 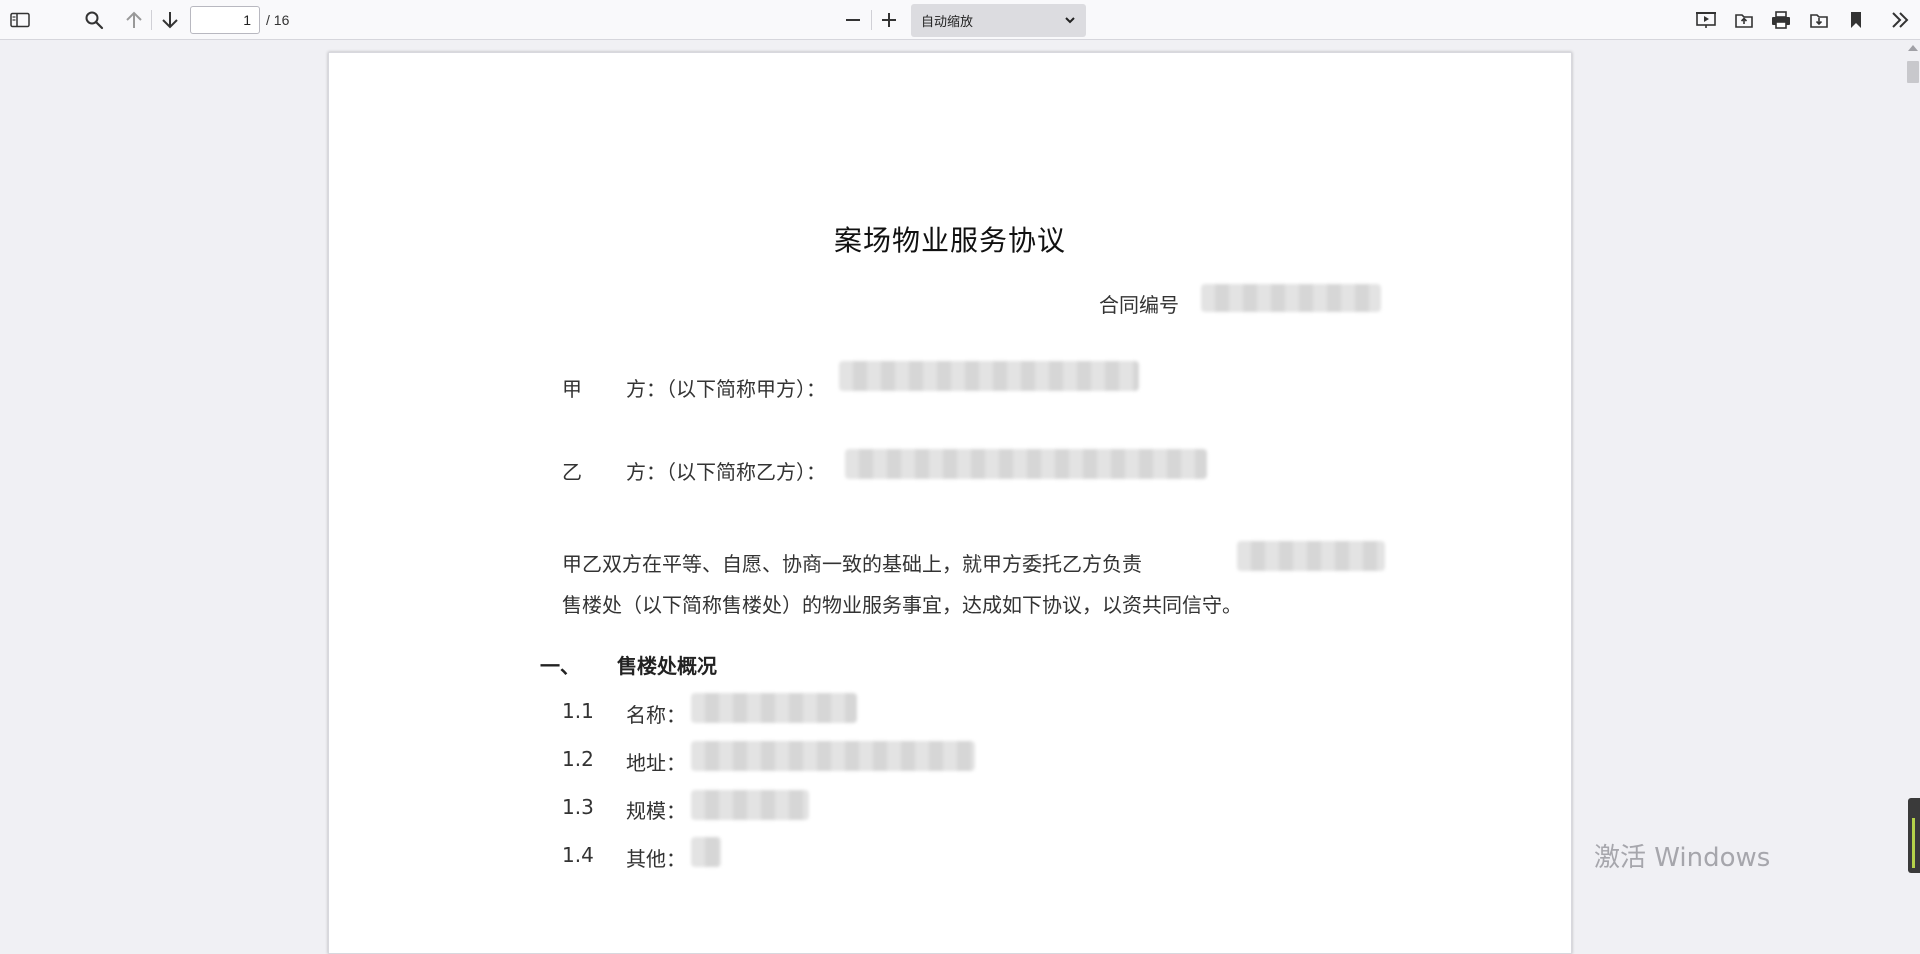 I want to click on arrow-down-icon, so click(x=170, y=20).